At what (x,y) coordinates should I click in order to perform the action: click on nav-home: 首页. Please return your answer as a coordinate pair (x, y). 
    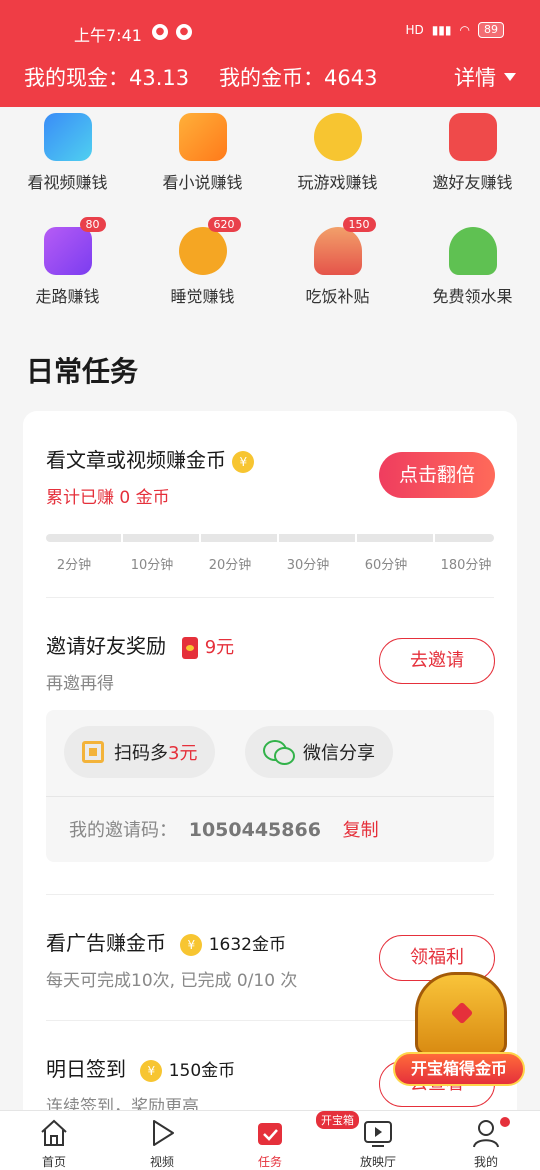
    Looking at the image, I should click on (54, 1143).